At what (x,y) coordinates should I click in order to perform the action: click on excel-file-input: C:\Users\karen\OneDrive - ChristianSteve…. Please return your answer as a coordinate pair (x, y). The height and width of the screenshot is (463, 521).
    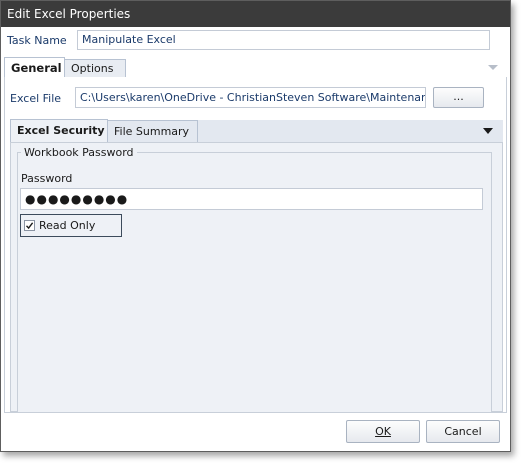
    Looking at the image, I should click on (250, 97).